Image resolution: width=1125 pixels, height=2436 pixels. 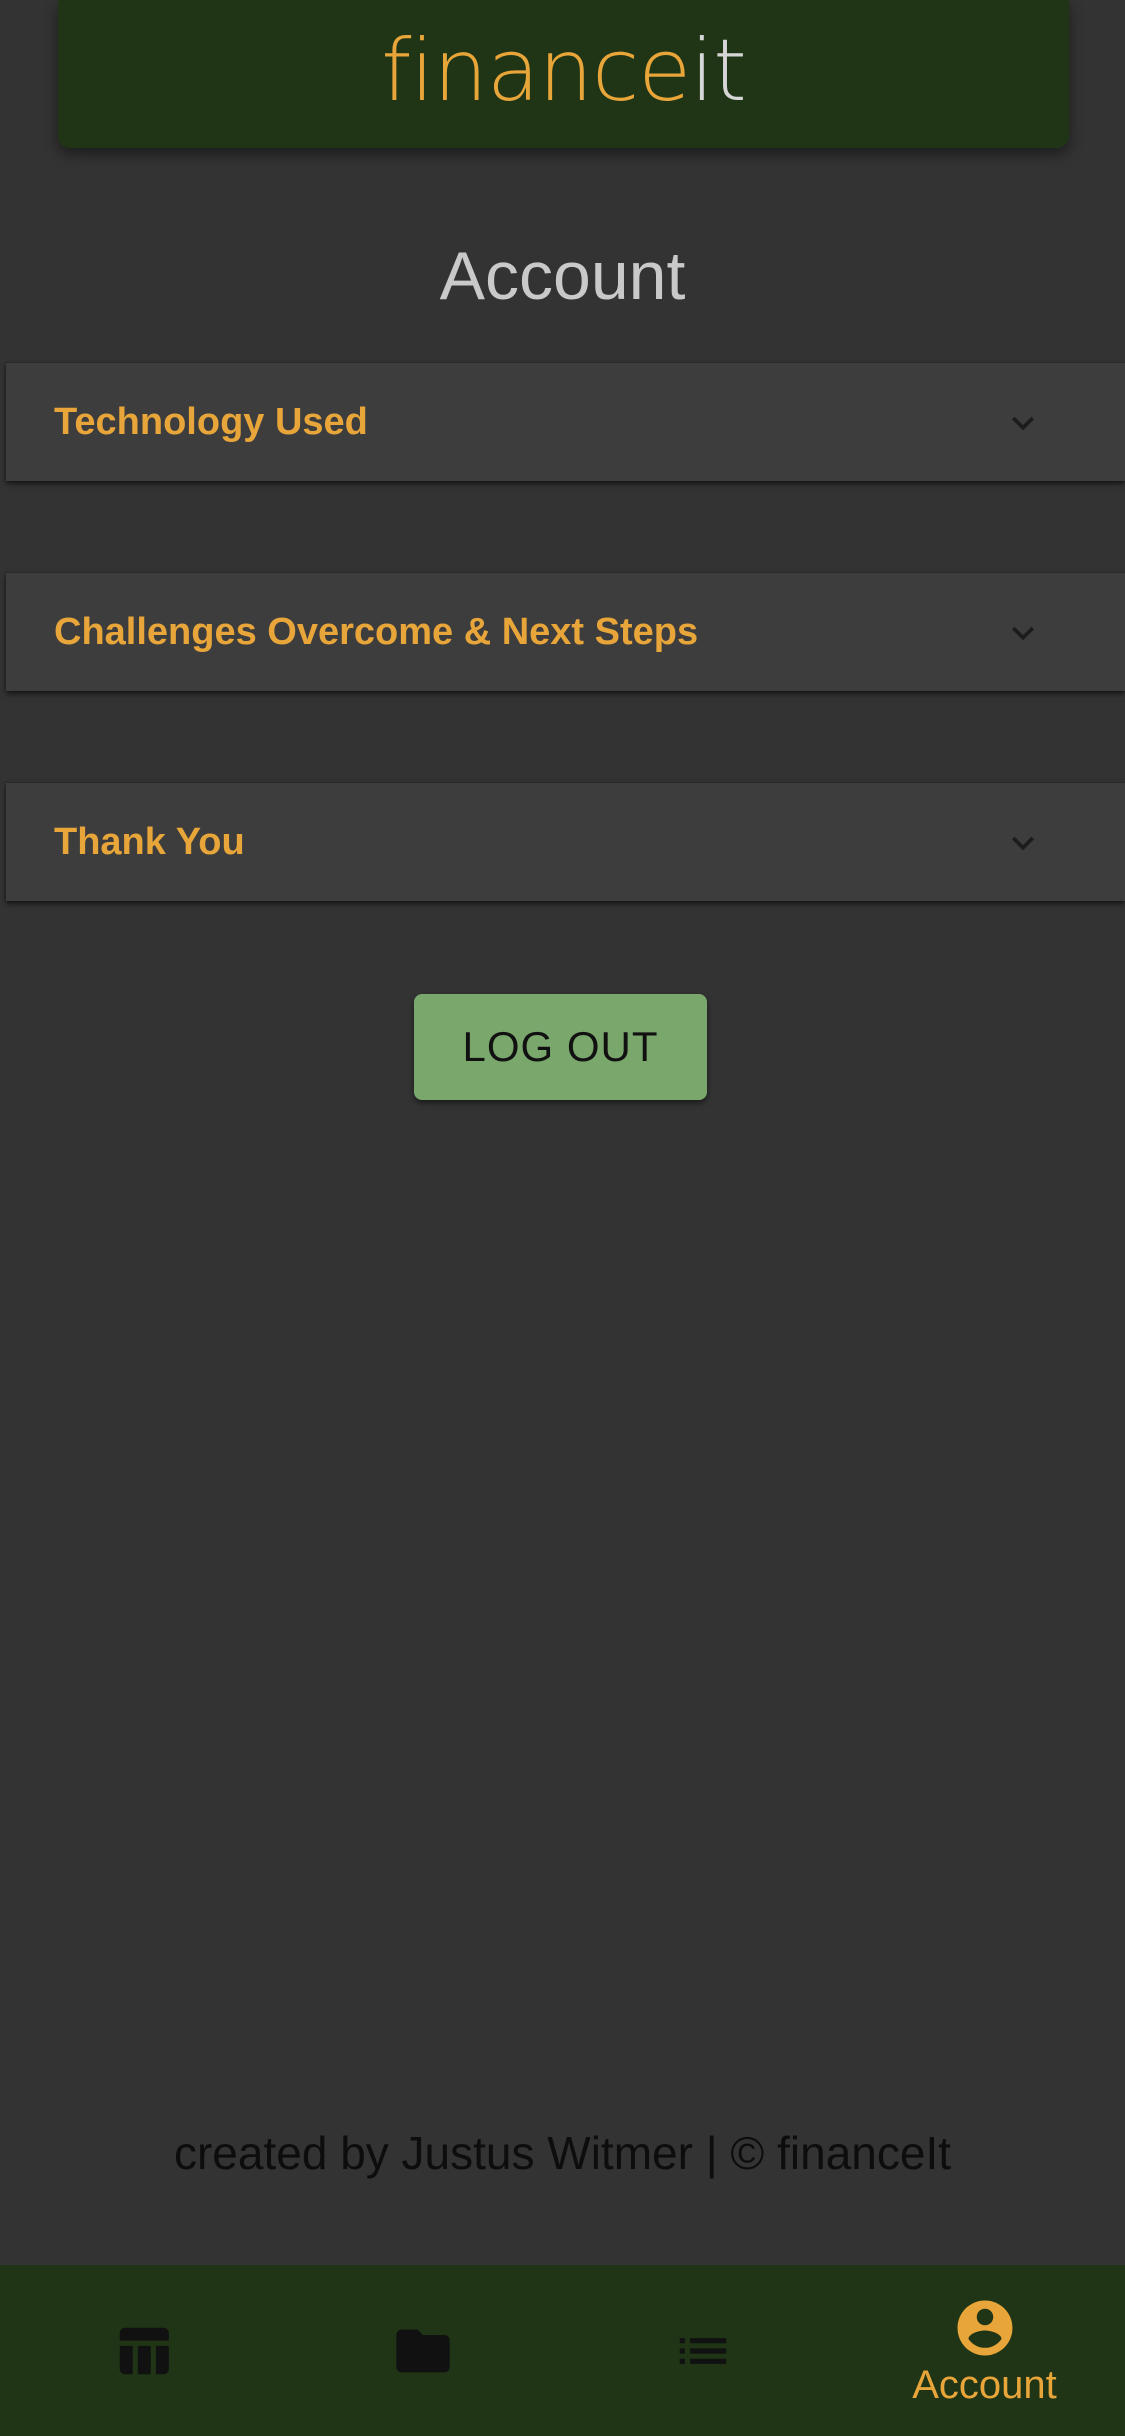 I want to click on accordion-label: Challenges Overcome & Next Steps, so click(x=376, y=631).